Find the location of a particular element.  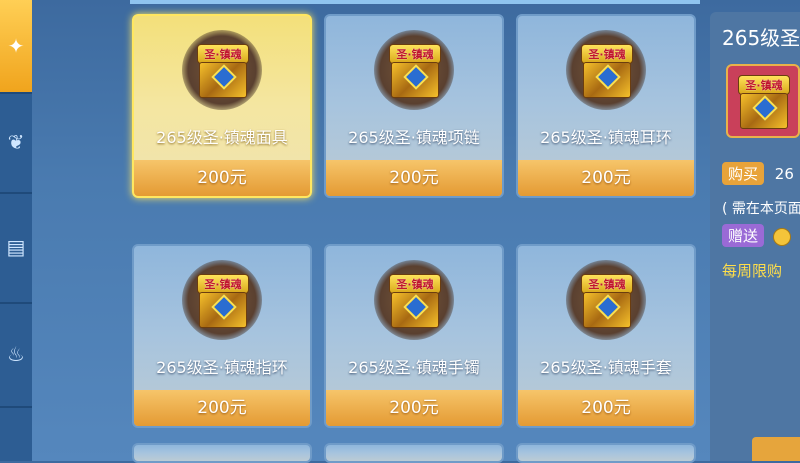

buy-badge: 购买 is located at coordinates (743, 173).